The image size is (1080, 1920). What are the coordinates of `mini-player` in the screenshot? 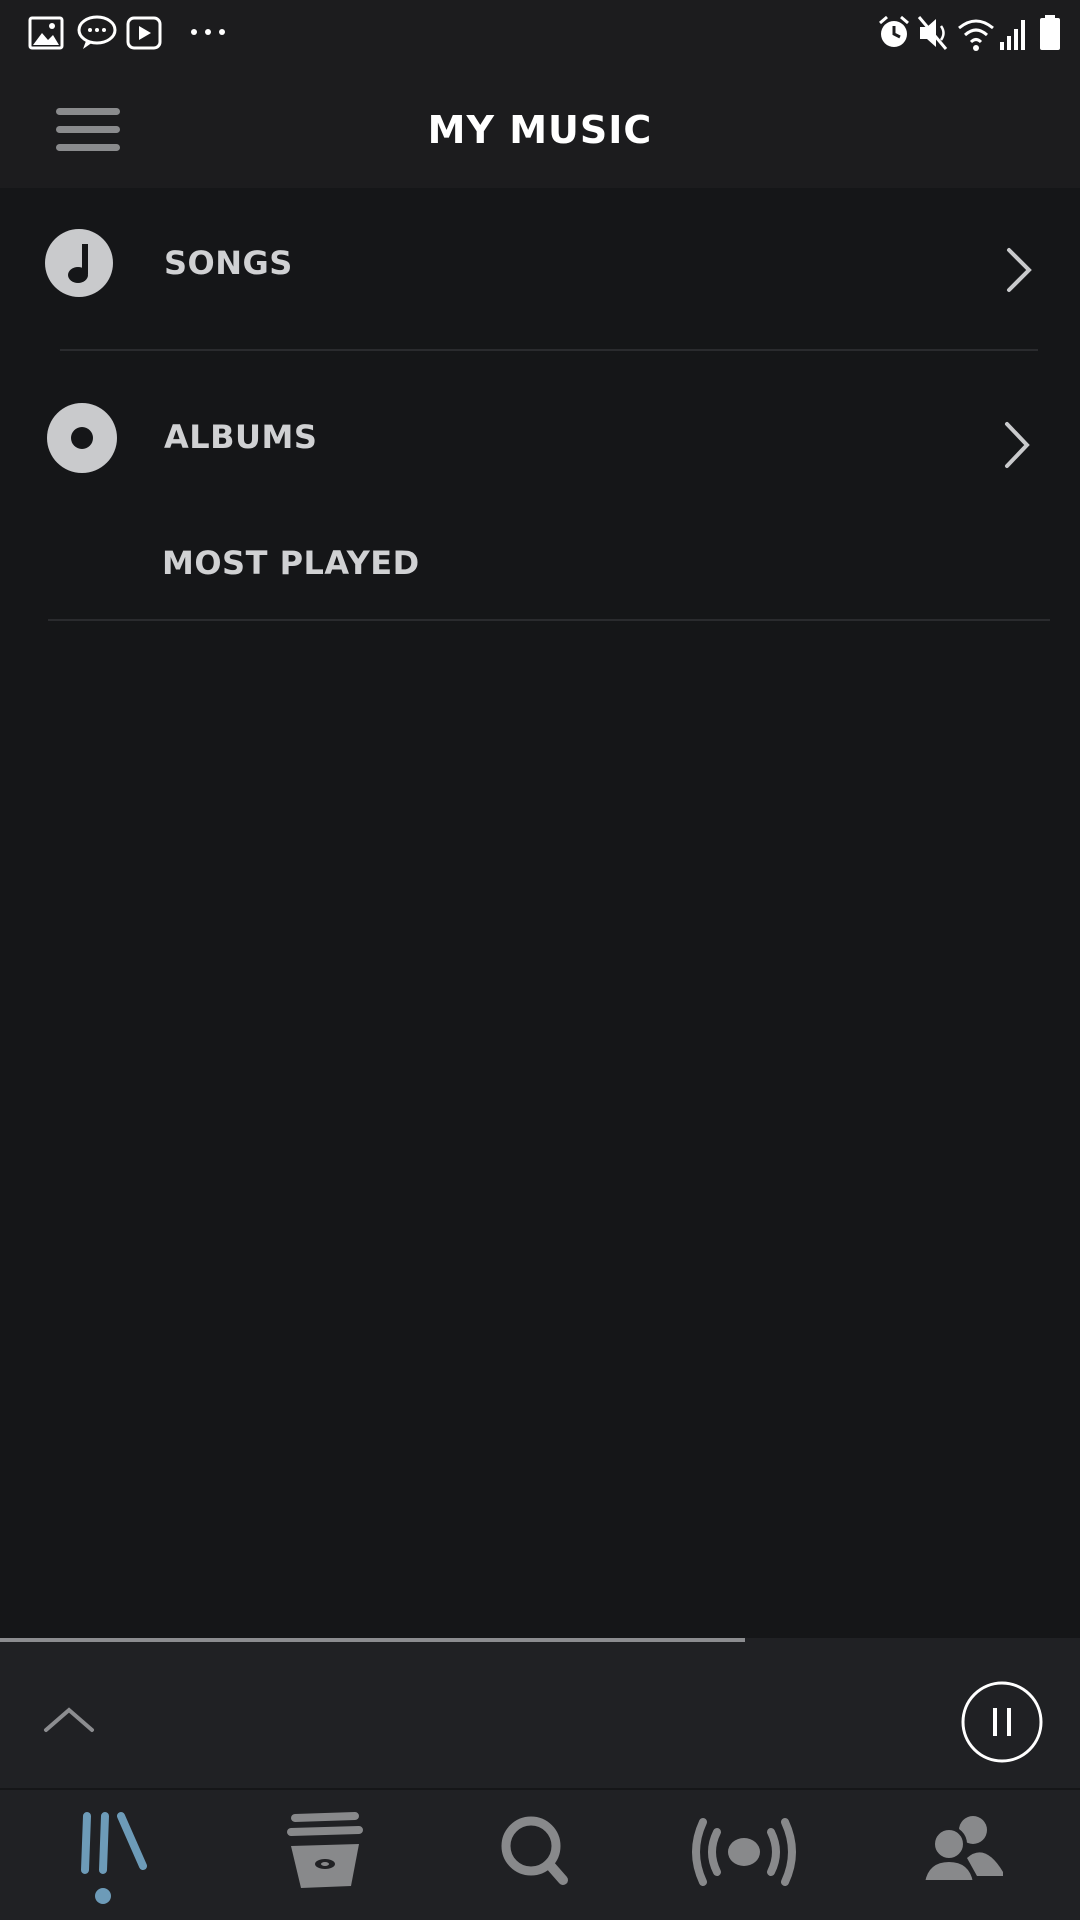 It's located at (540, 1713).